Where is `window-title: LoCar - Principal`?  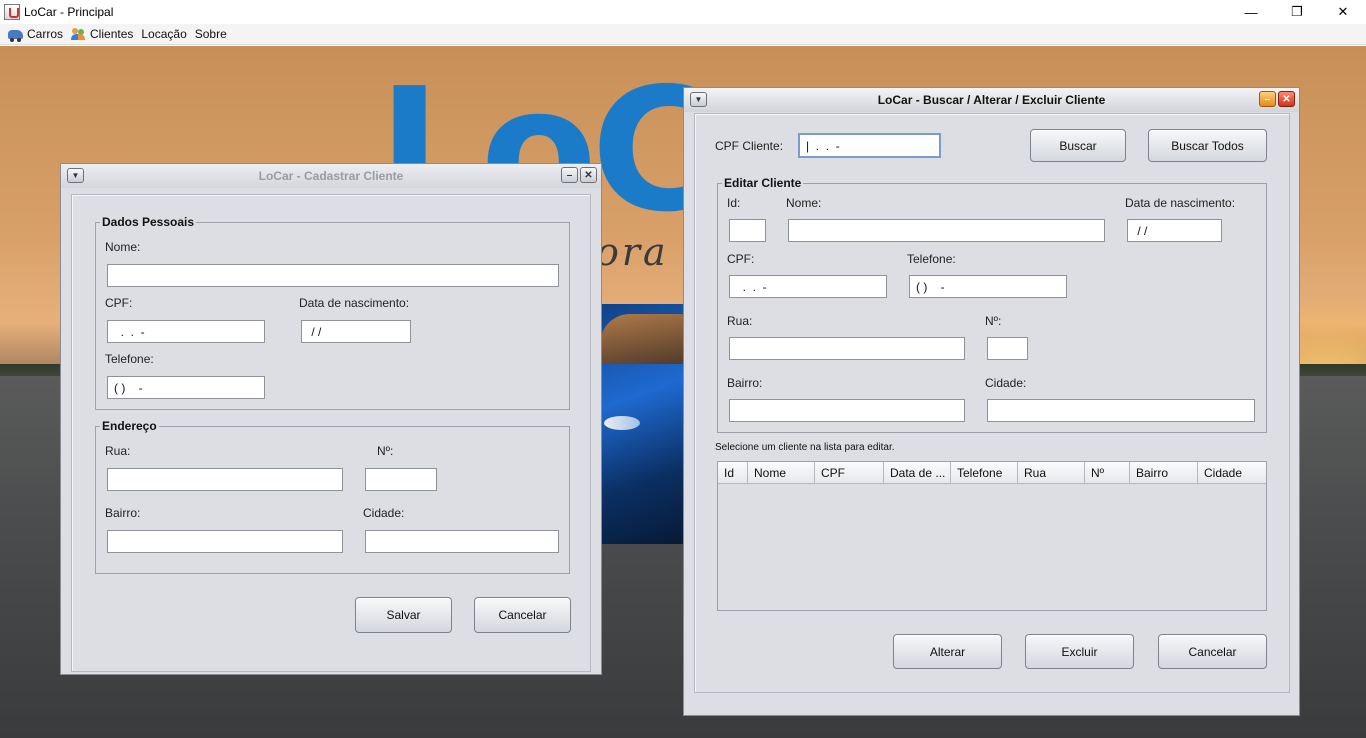
window-title: LoCar - Principal is located at coordinates (69, 12).